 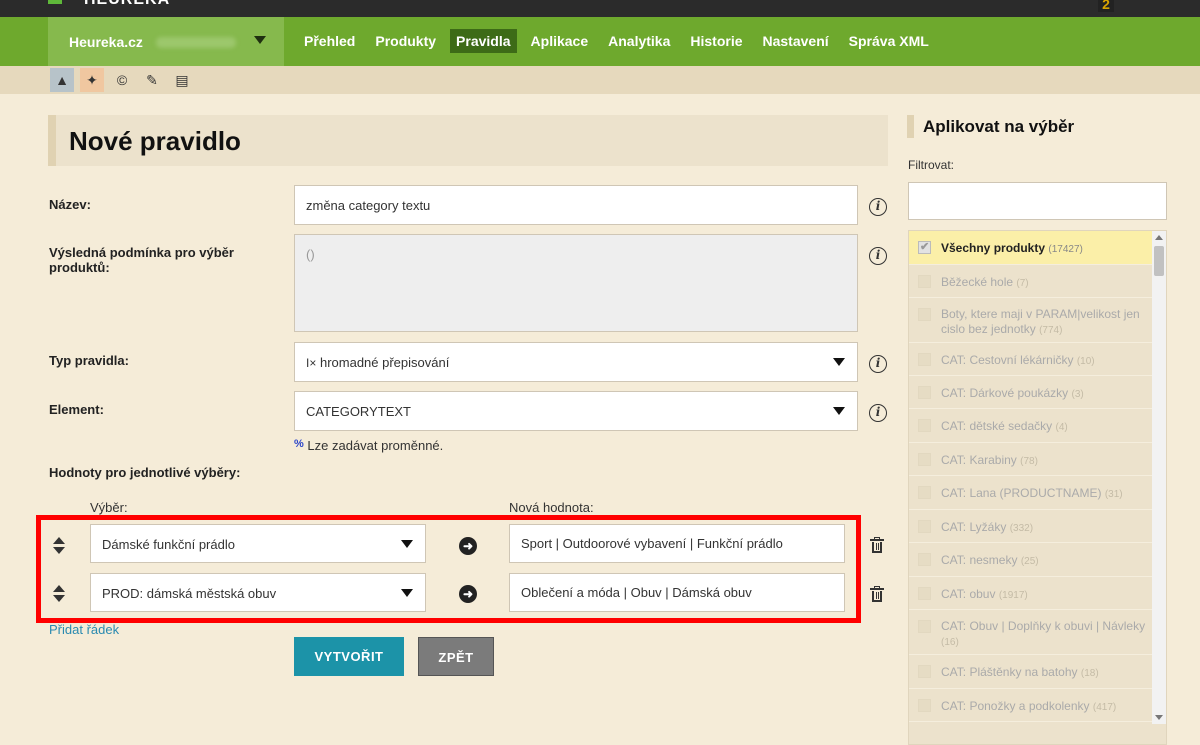 I want to click on scroll-thumb, so click(x=1159, y=261).